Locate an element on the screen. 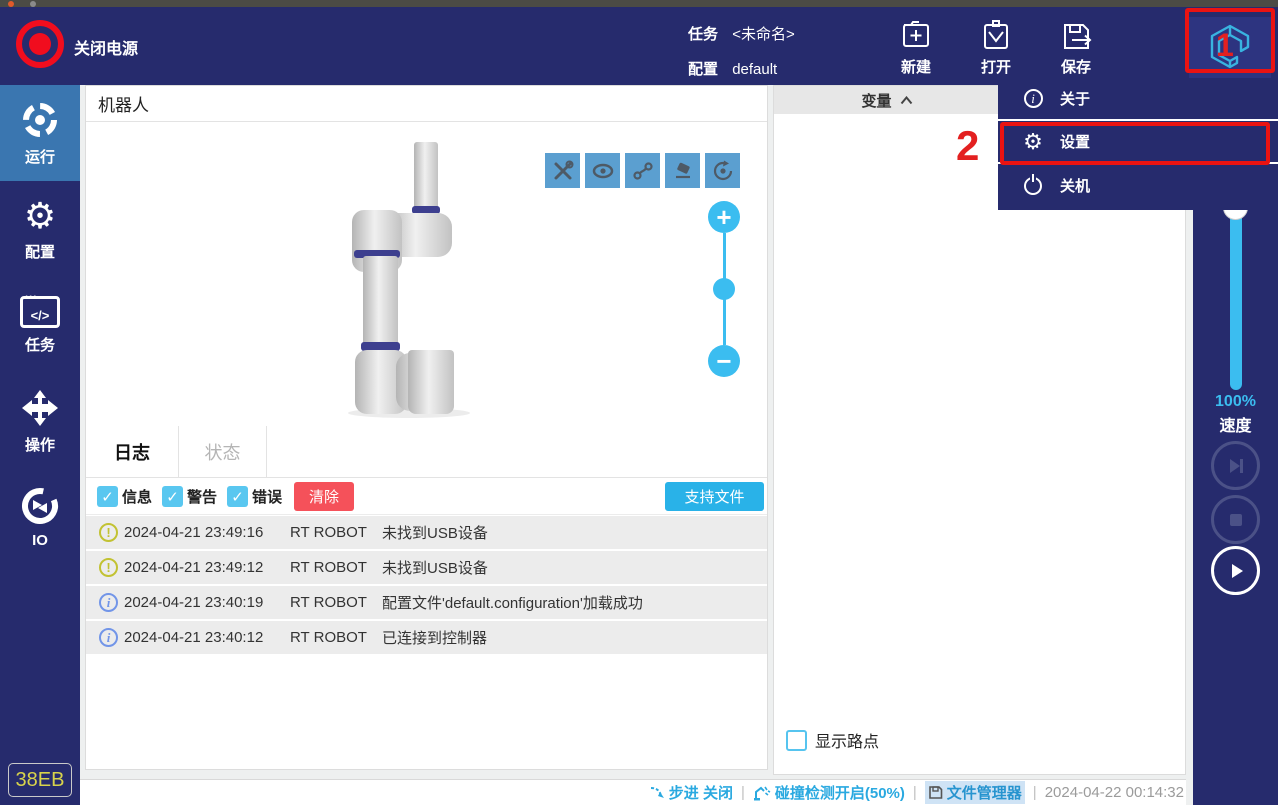 The image size is (1278, 805). menu-item-shutdown: 关机 is located at coordinates (1138, 185).